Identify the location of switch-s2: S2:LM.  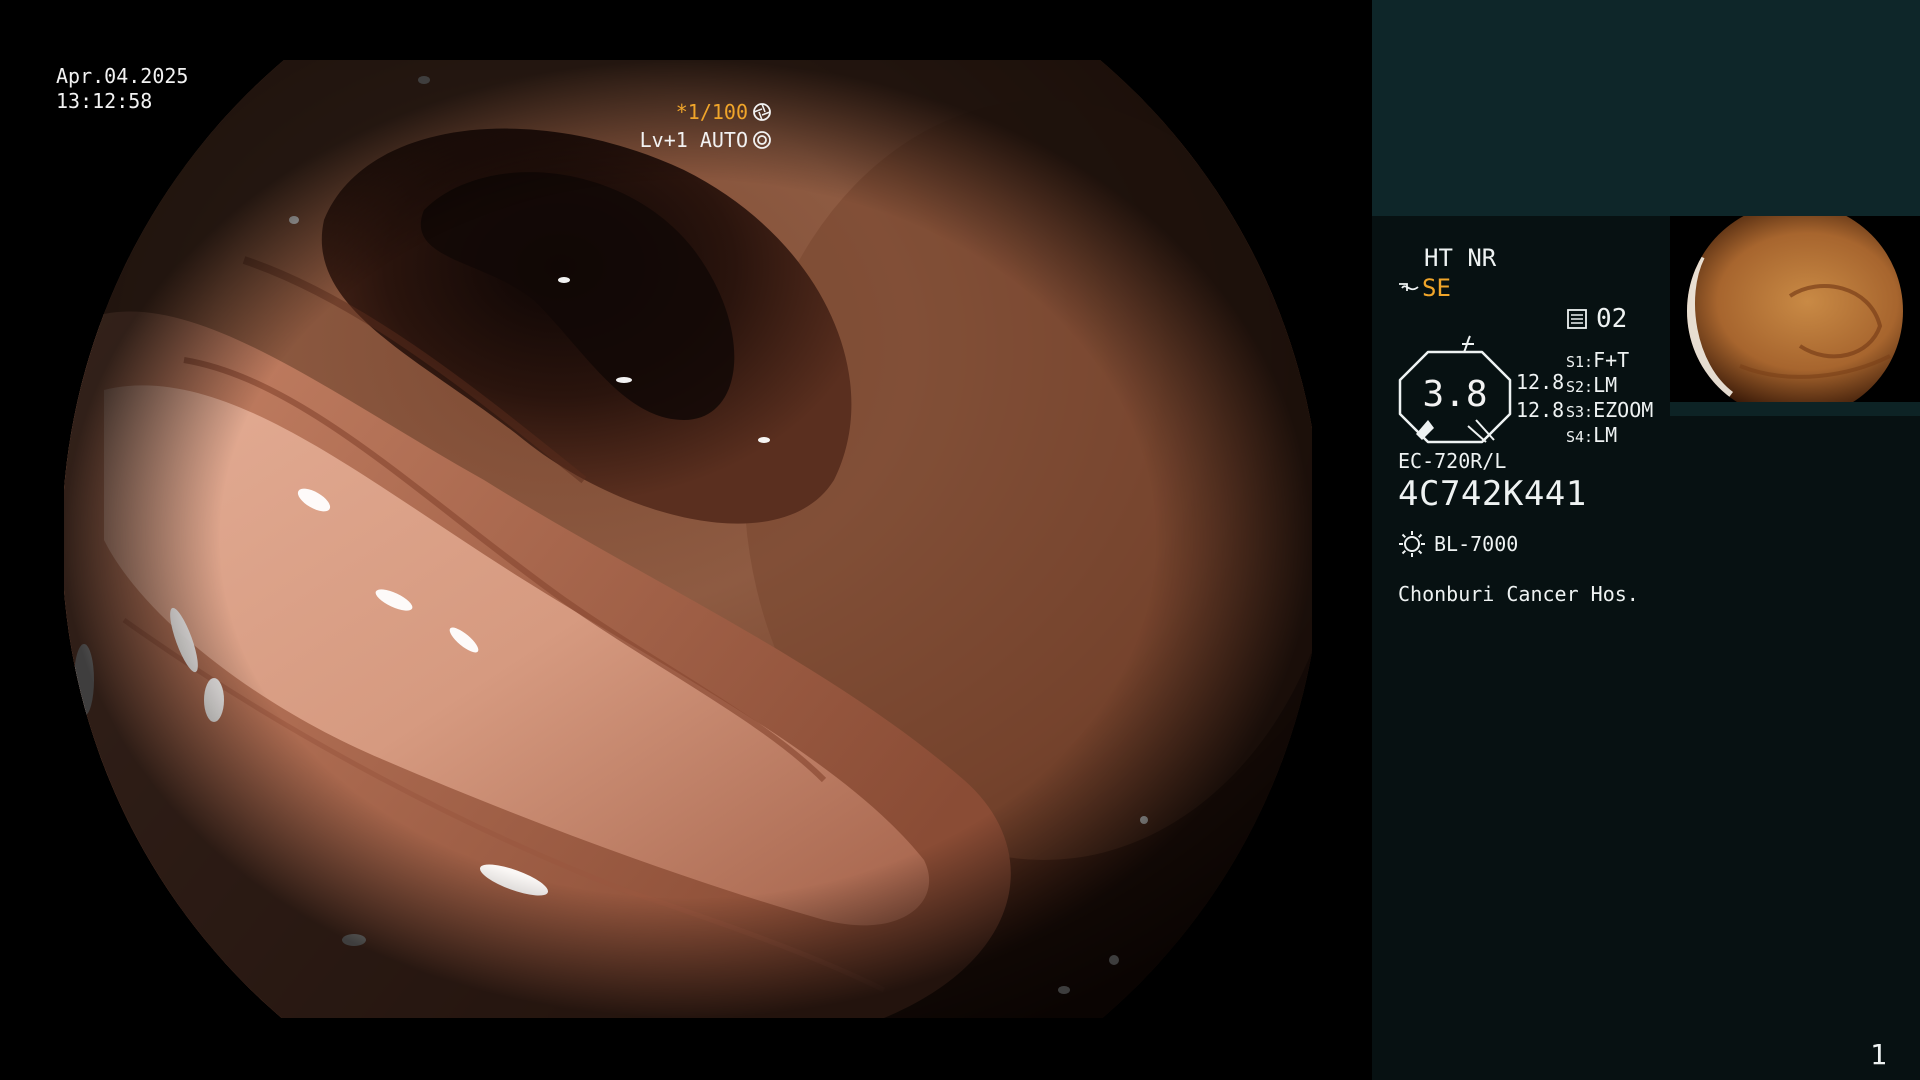
(1591, 385).